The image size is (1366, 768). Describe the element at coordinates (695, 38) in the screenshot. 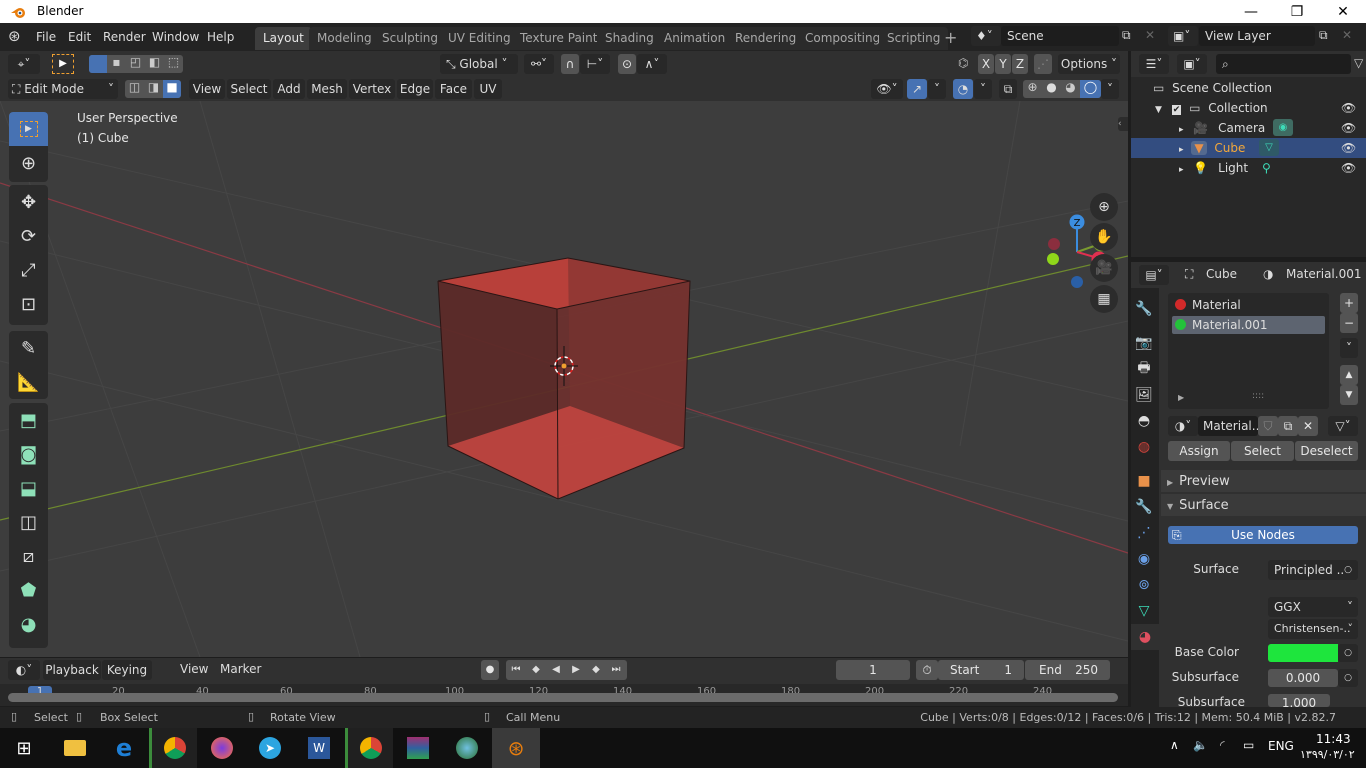

I see `tab-animation: Animation` at that location.